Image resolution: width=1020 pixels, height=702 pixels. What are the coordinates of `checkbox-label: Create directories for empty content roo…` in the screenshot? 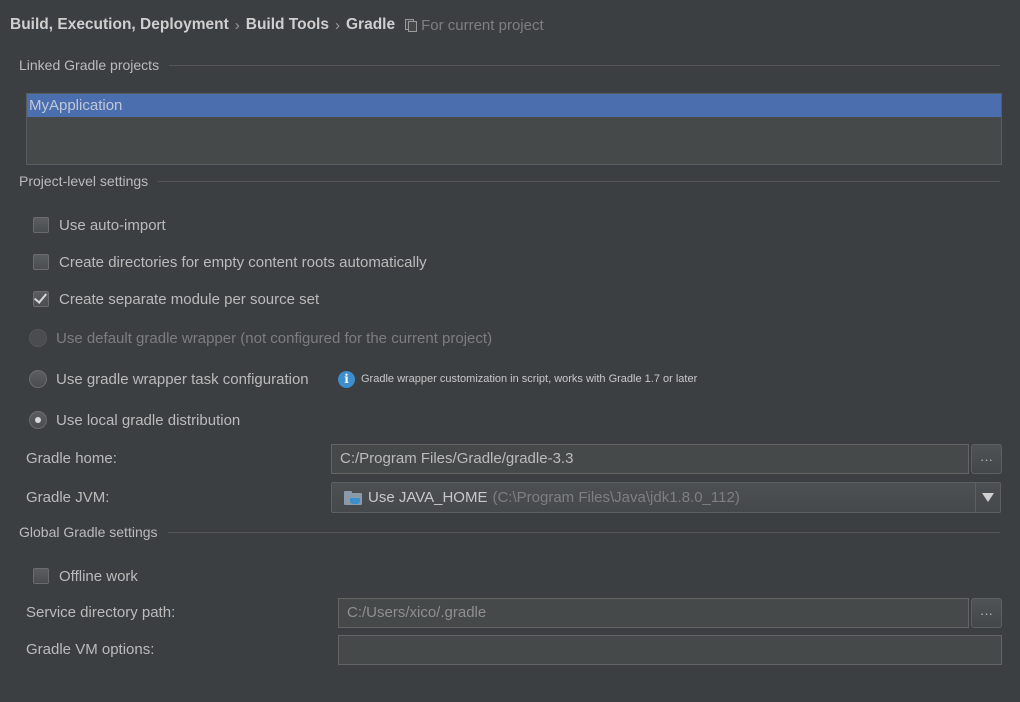 It's located at (243, 262).